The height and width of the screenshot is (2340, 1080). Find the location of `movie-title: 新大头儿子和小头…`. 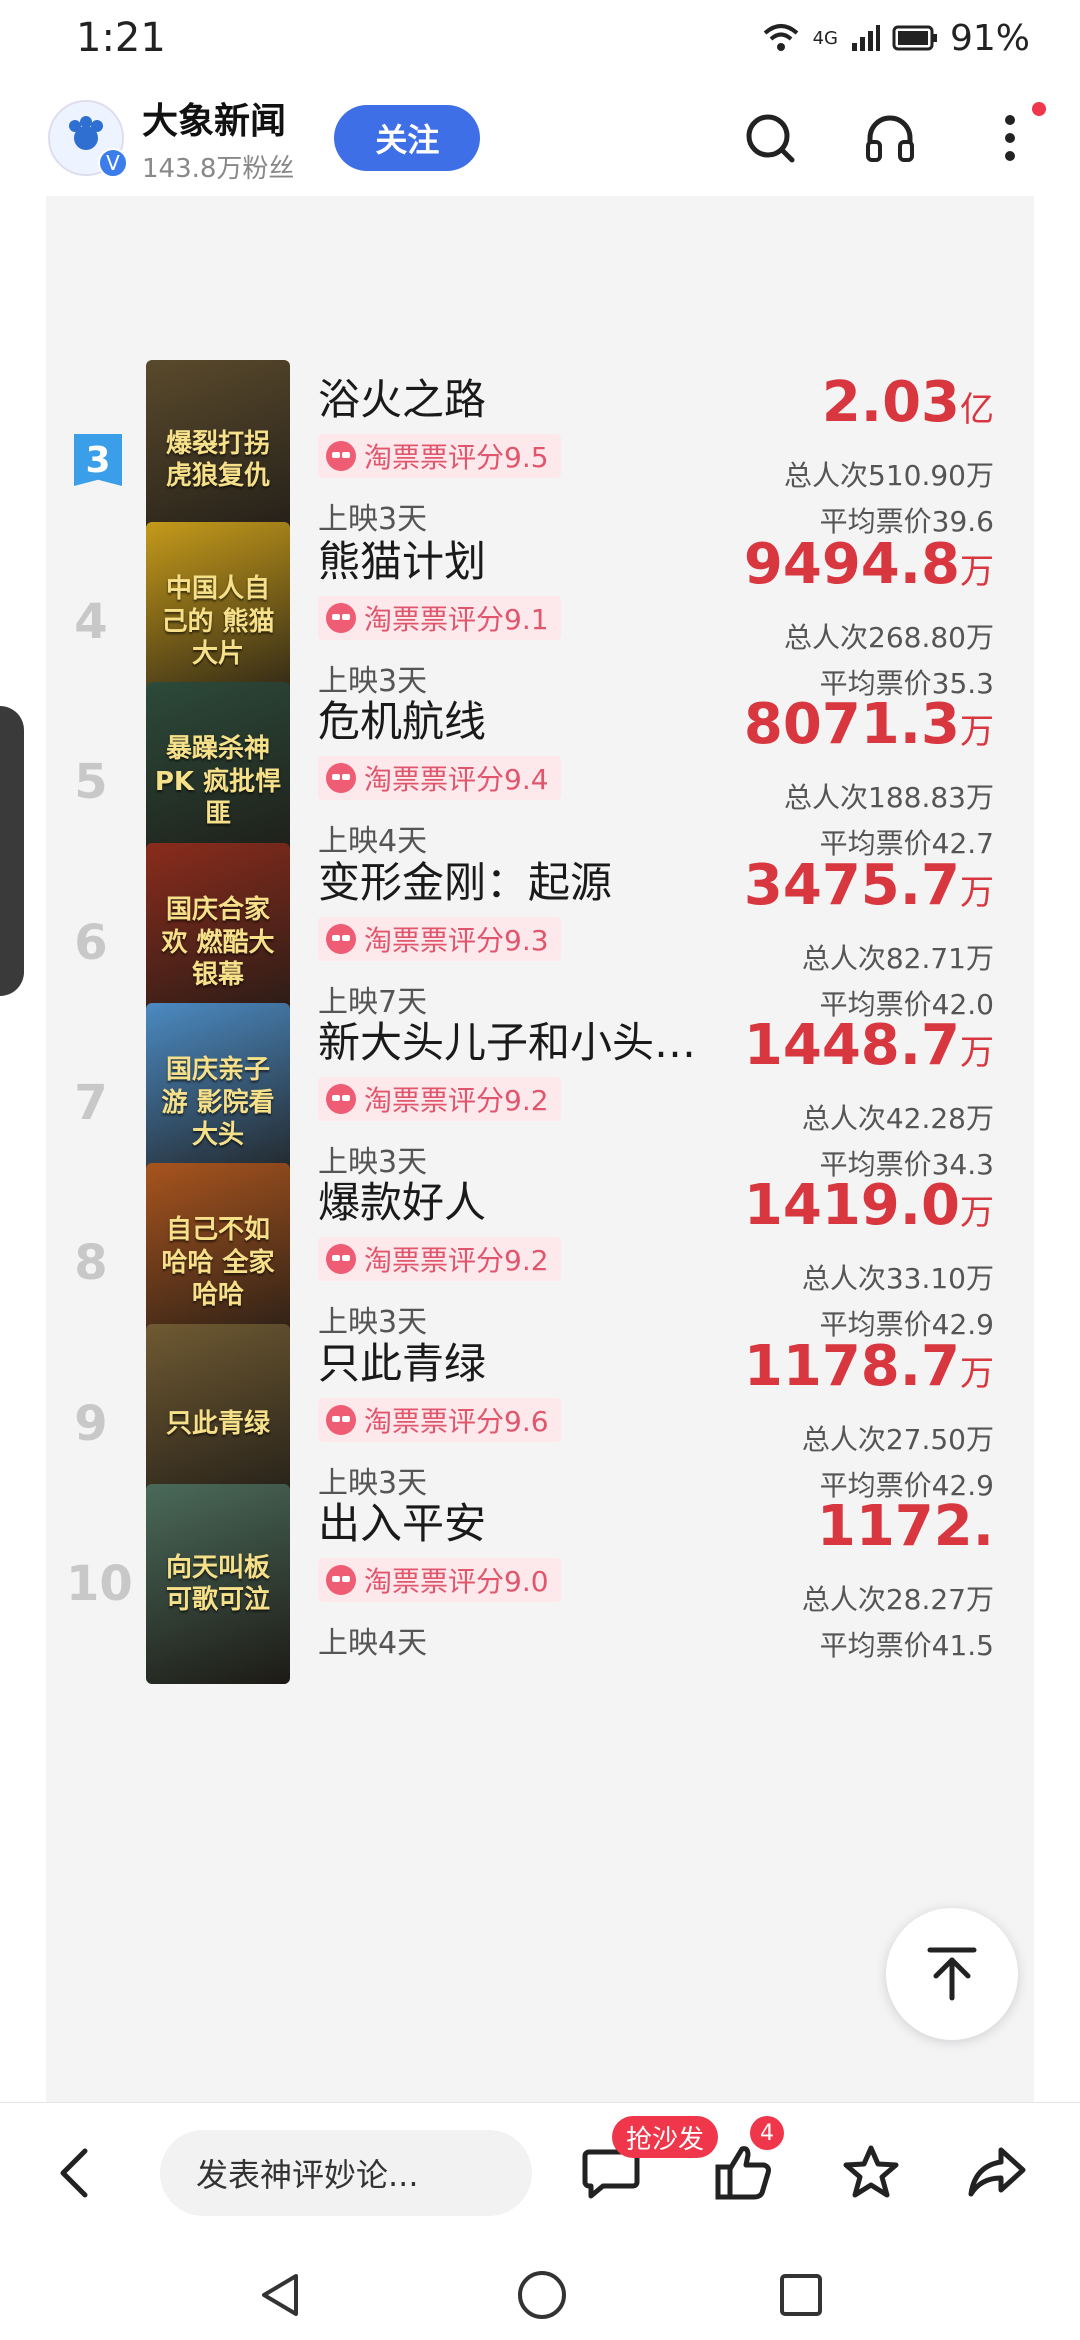

movie-title: 新大头儿子和小头… is located at coordinates (507, 1042).